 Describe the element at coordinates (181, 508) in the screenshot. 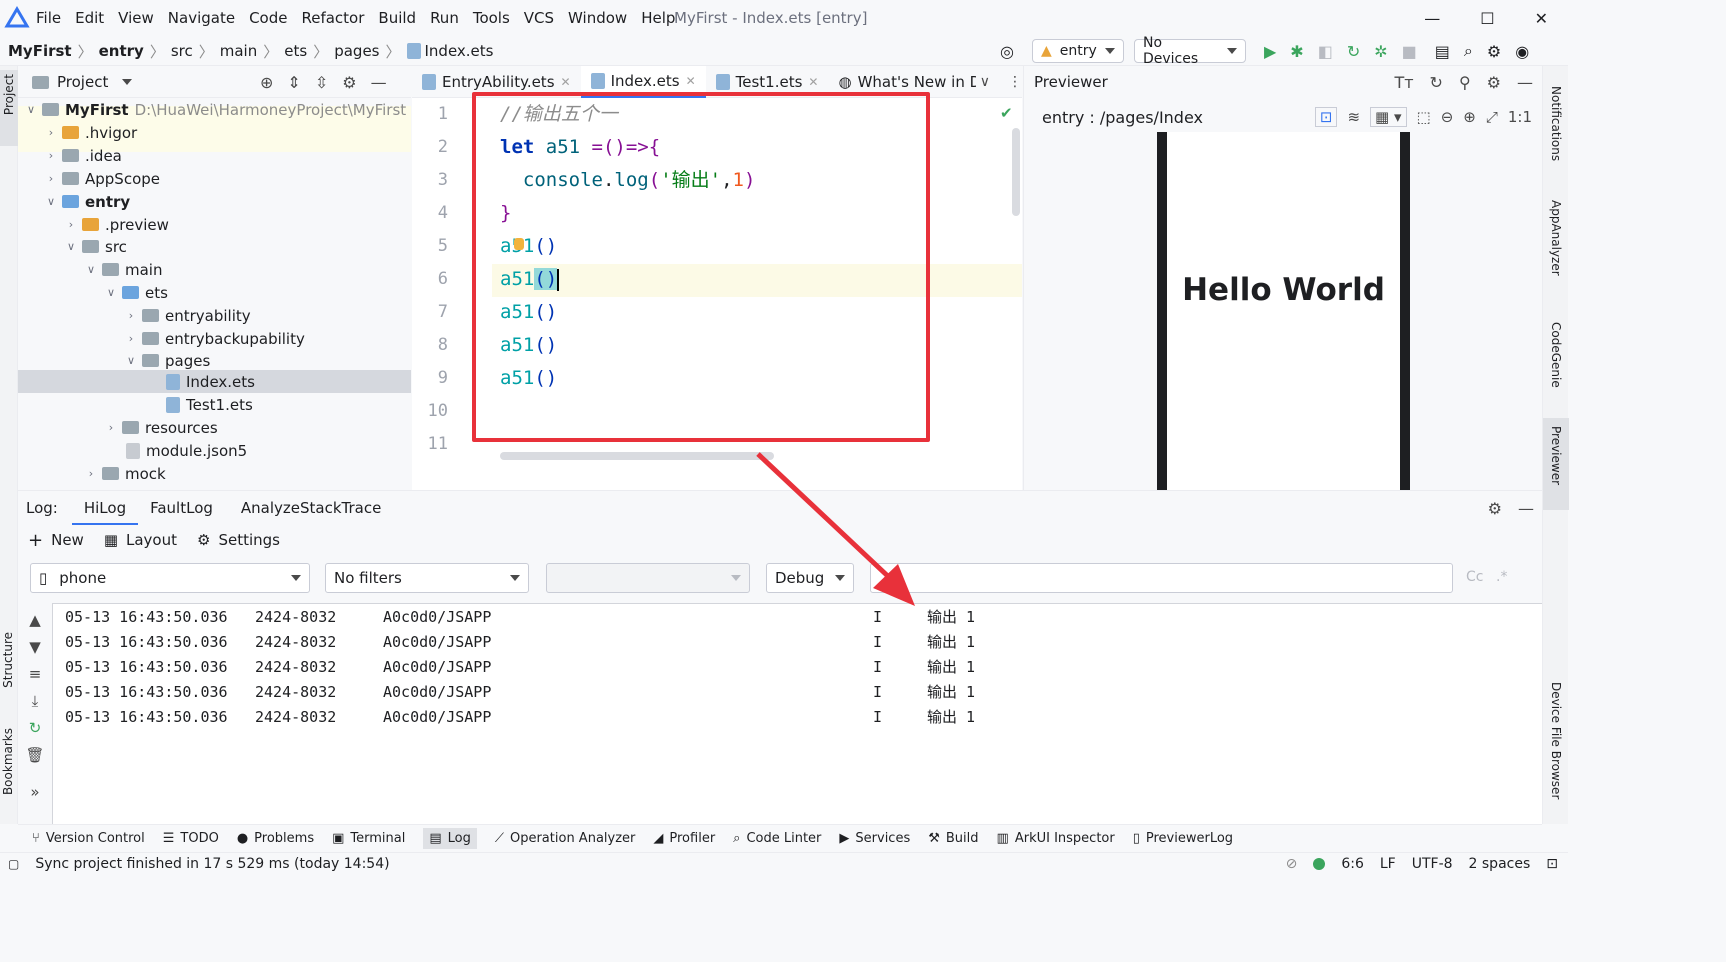

I see `tab-faultlog: FaultLog` at that location.